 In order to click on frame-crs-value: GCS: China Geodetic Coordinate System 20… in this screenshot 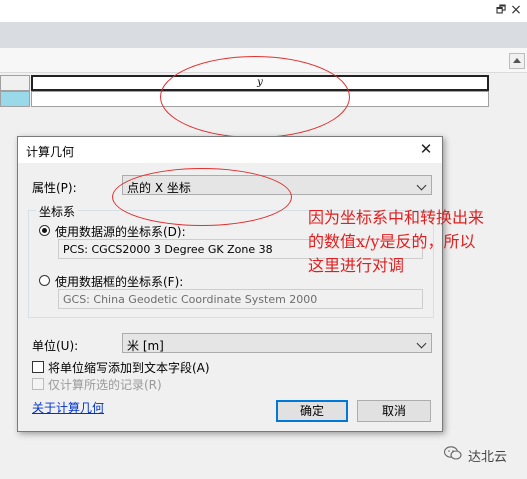, I will do `click(190, 299)`.